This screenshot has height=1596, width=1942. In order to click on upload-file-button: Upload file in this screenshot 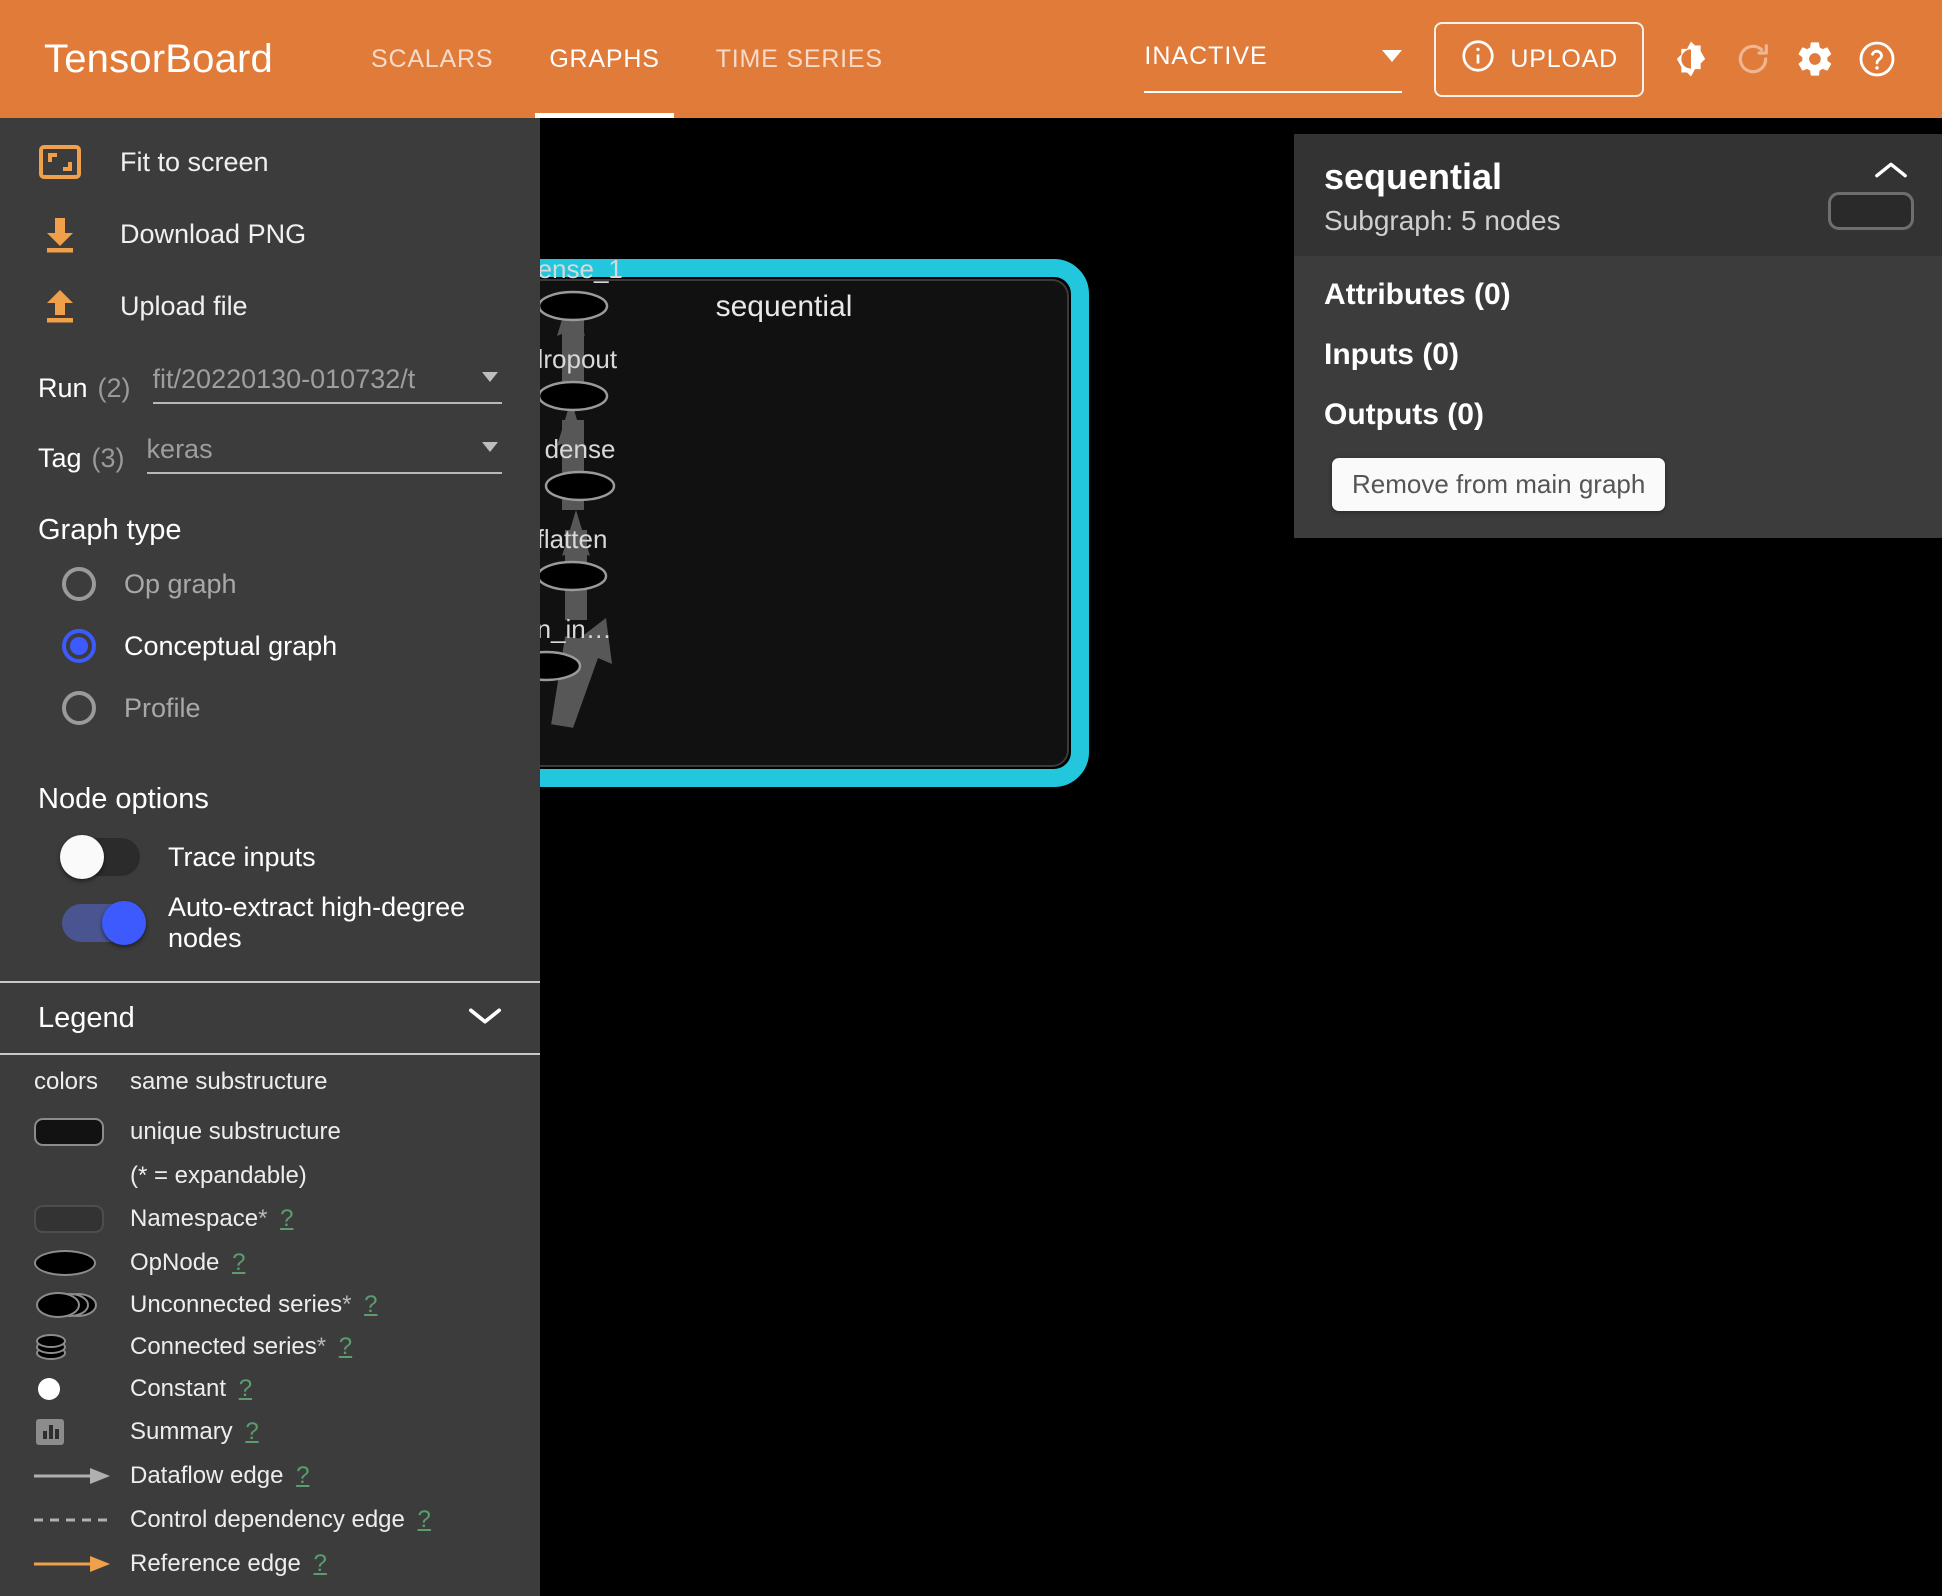, I will do `click(270, 306)`.